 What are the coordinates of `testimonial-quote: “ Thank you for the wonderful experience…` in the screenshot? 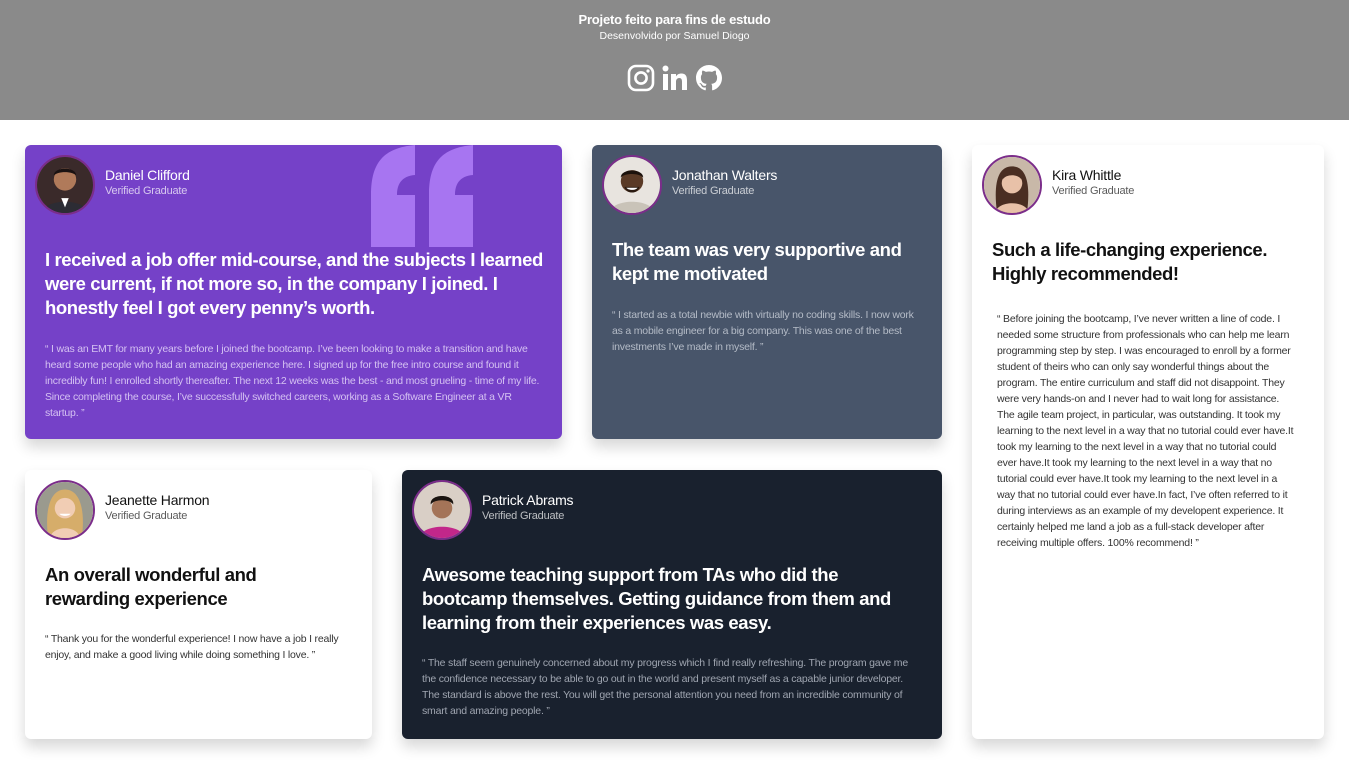 It's located at (192, 647).